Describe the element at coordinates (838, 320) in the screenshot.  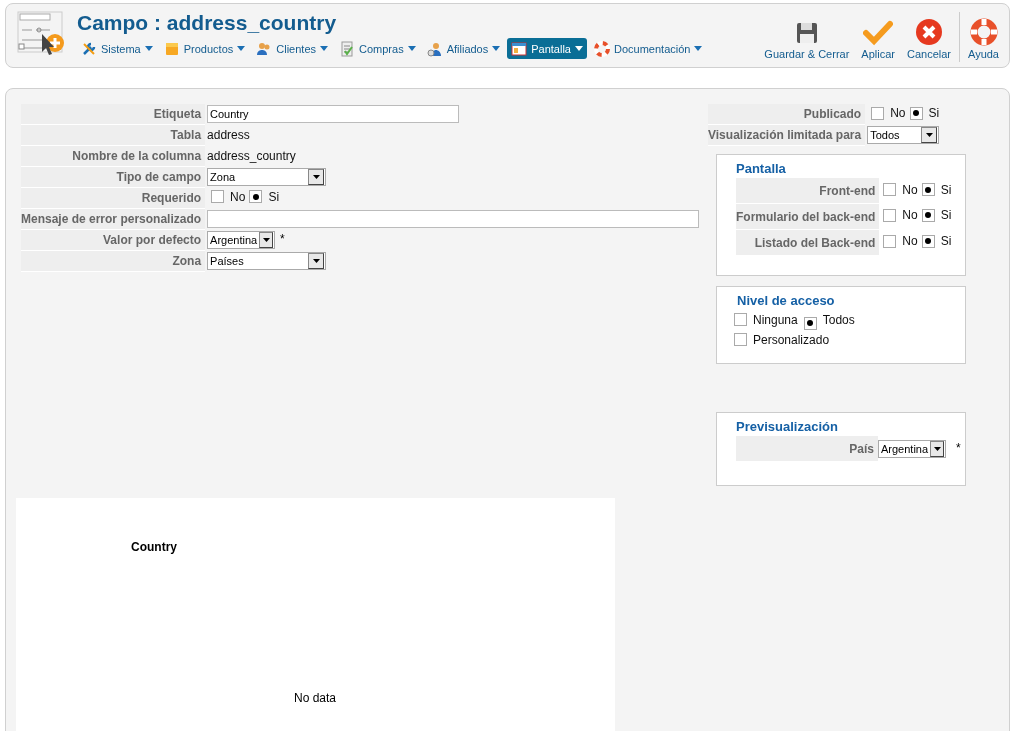
I see `option-label: Todos` at that location.